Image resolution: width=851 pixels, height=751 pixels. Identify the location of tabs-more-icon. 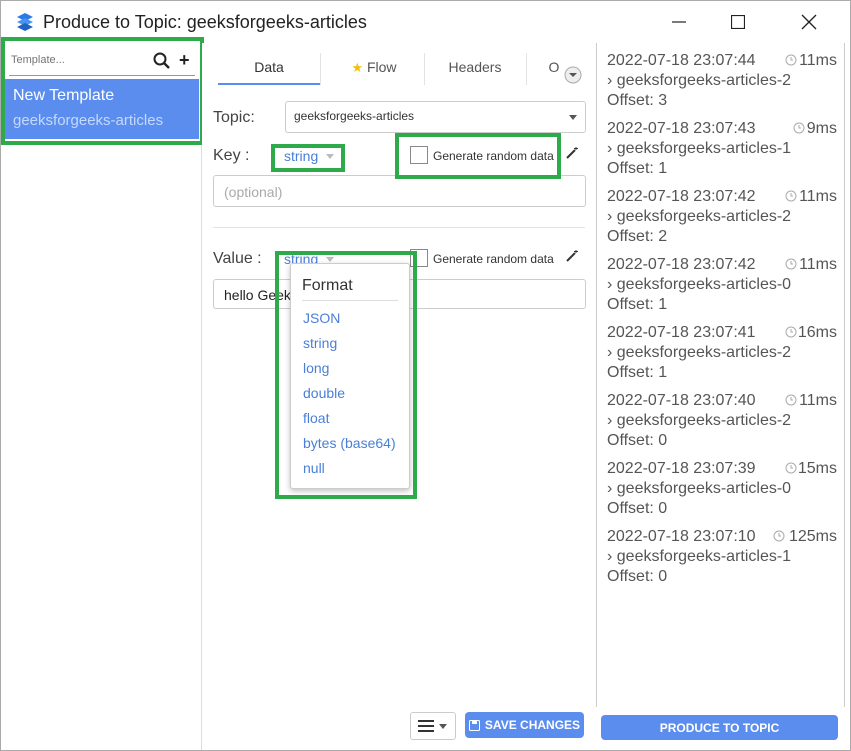
(573, 75).